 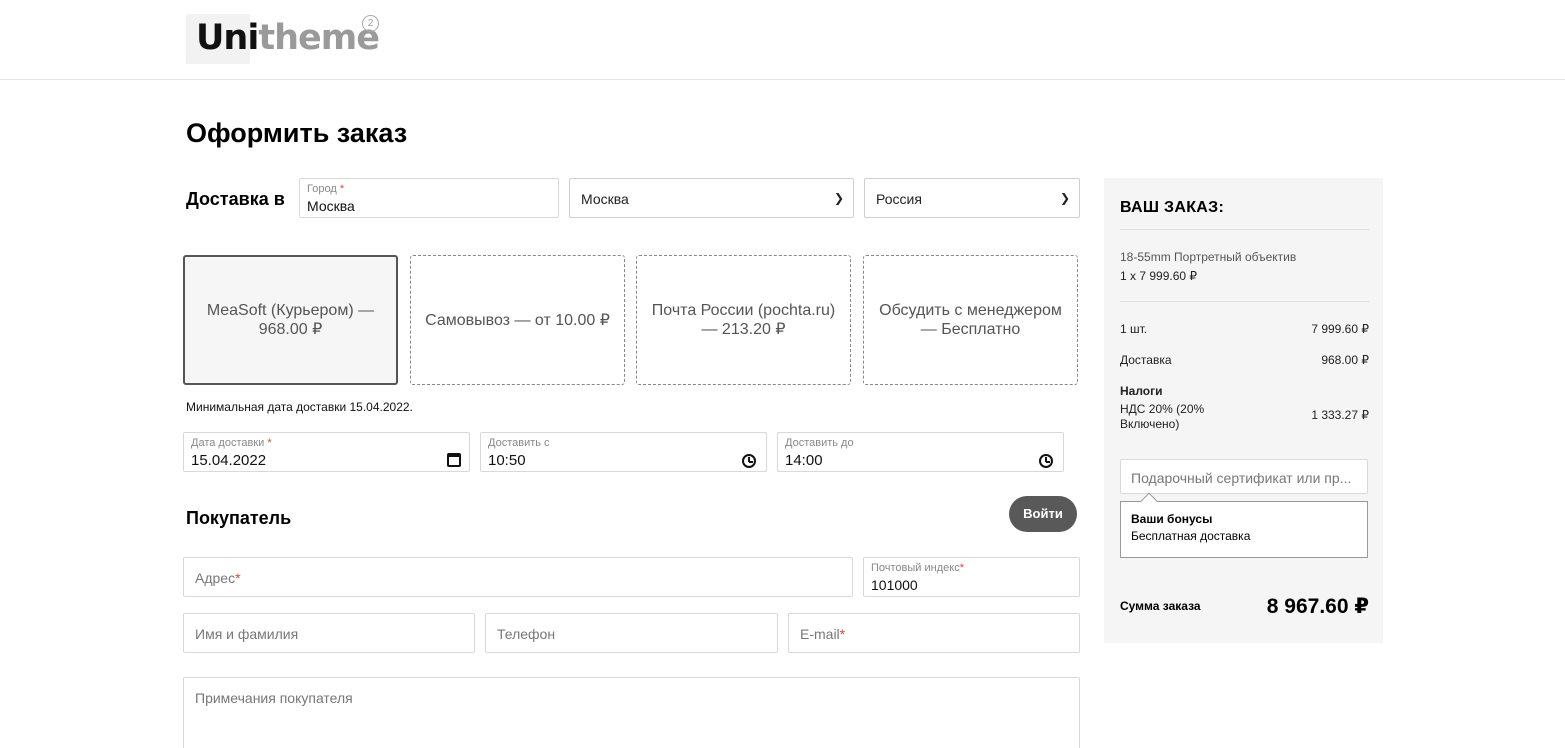 I want to click on logo-text: Unitheme, so click(x=288, y=38).